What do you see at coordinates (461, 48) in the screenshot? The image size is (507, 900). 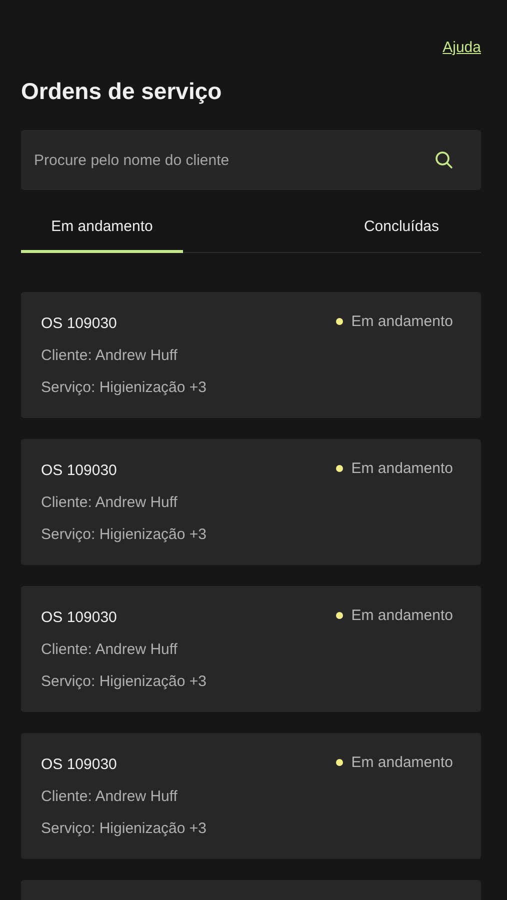 I see `help-link: Ajuda` at bounding box center [461, 48].